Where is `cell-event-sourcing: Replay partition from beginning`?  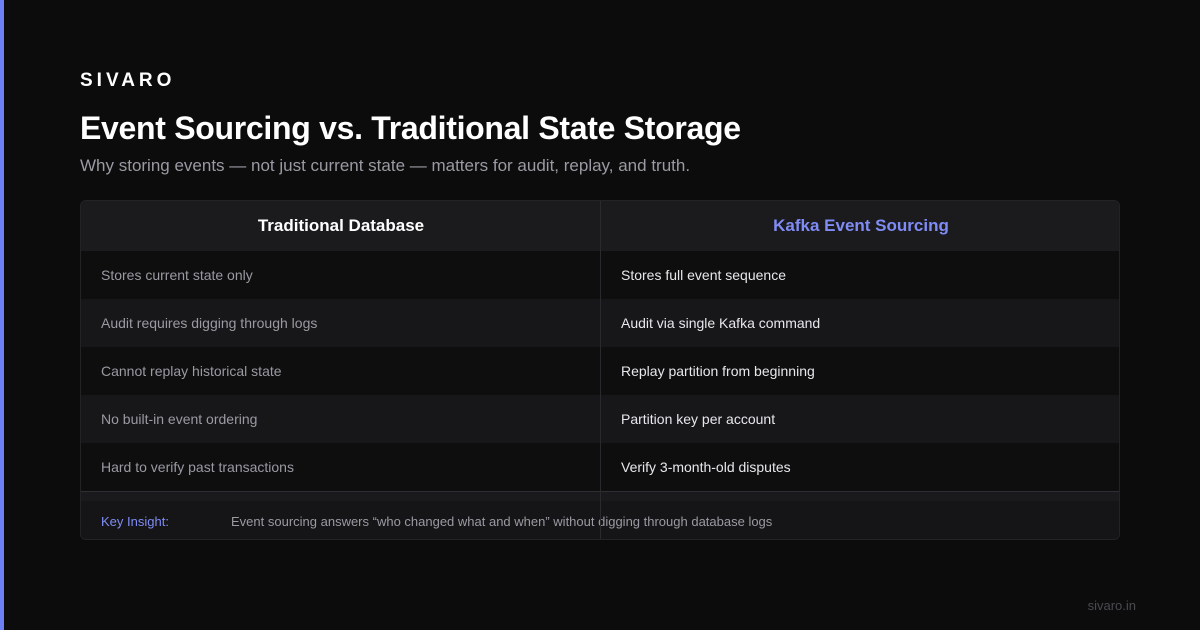
cell-event-sourcing: Replay partition from beginning is located at coordinates (718, 371).